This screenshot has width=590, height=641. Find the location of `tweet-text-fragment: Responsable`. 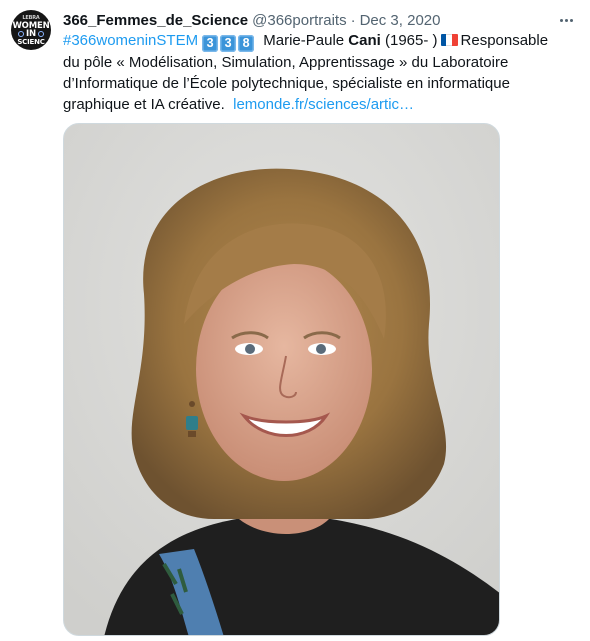

tweet-text-fragment: Responsable is located at coordinates (504, 40).